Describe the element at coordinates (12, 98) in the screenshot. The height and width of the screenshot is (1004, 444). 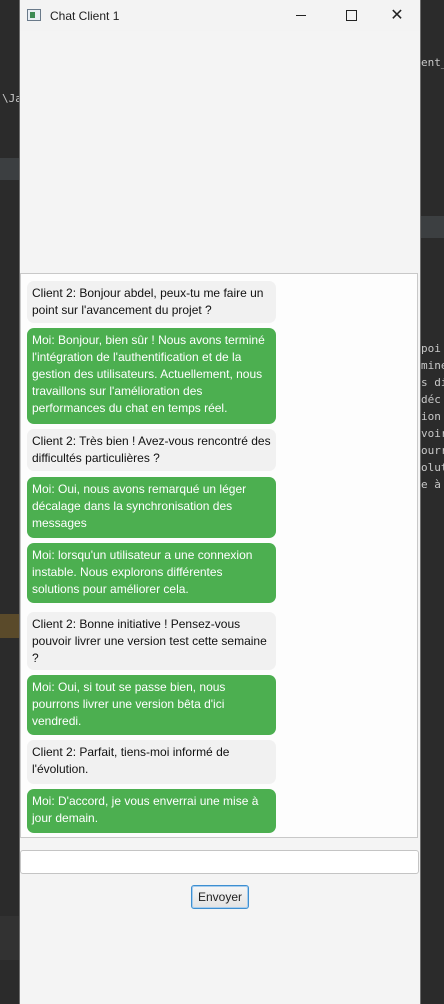
I see `background-code-text: \Ja` at that location.